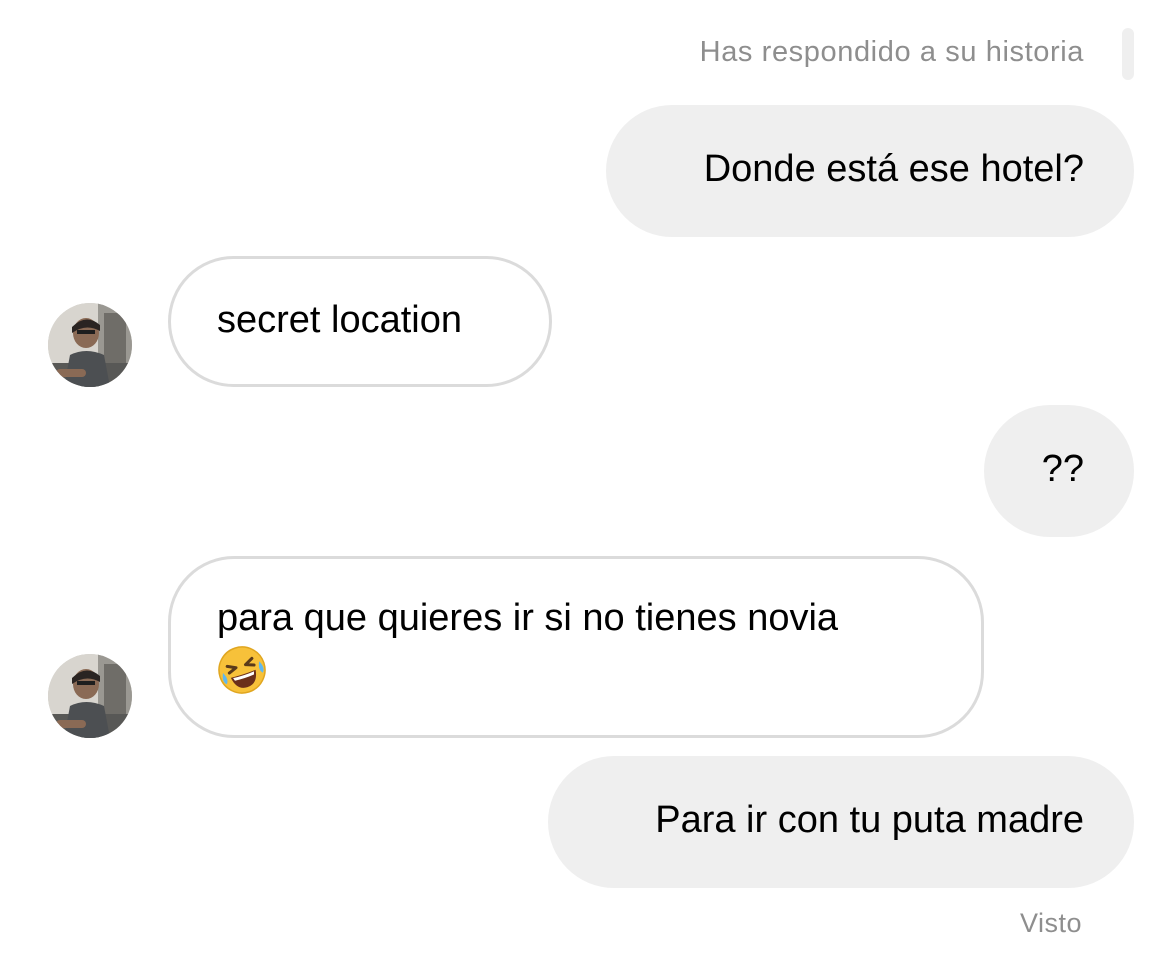 Image resolution: width=1170 pixels, height=969 pixels. I want to click on message-bubble-incoming: secret location, so click(360, 321).